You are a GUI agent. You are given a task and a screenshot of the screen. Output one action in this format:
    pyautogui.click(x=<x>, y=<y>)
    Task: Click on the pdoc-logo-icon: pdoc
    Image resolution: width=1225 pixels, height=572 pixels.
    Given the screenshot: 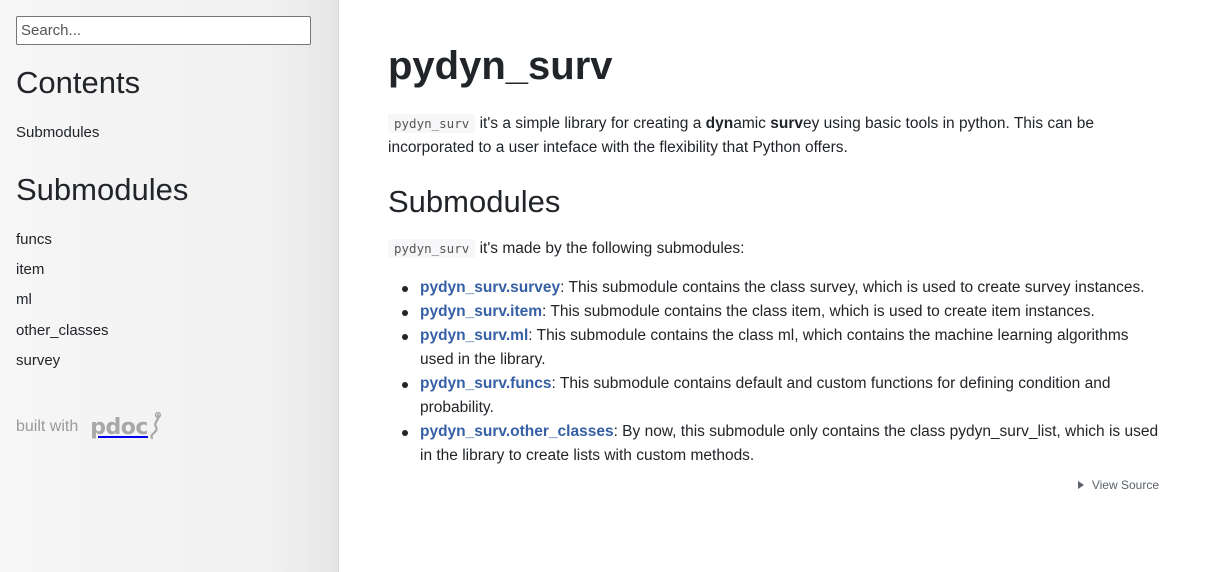 What is the action you would take?
    pyautogui.click(x=126, y=427)
    